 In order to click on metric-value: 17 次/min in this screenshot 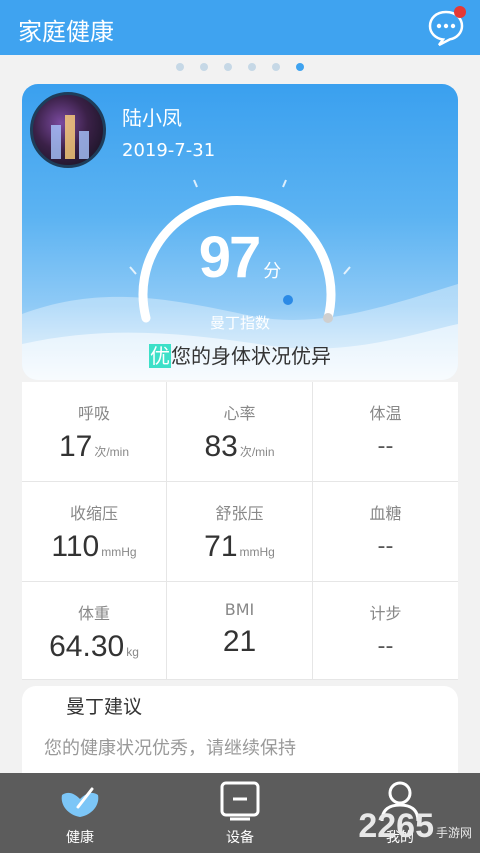, I will do `click(94, 447)`.